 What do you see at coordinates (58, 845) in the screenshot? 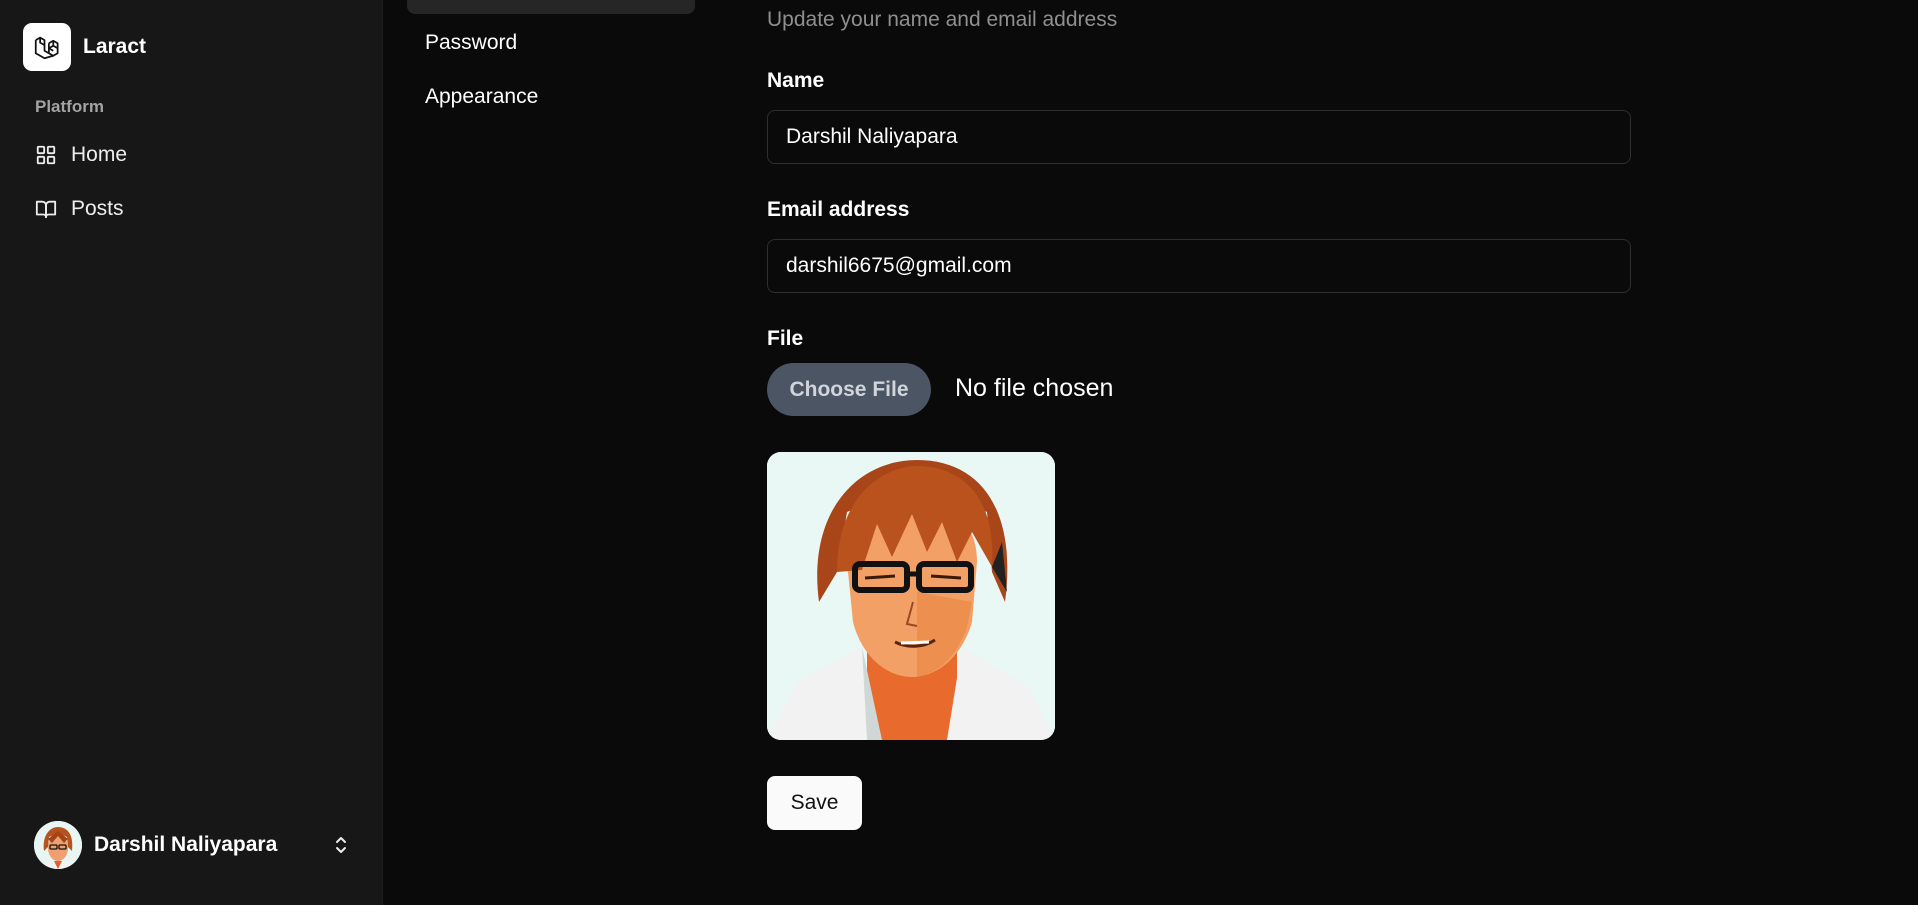
I see `avatar` at bounding box center [58, 845].